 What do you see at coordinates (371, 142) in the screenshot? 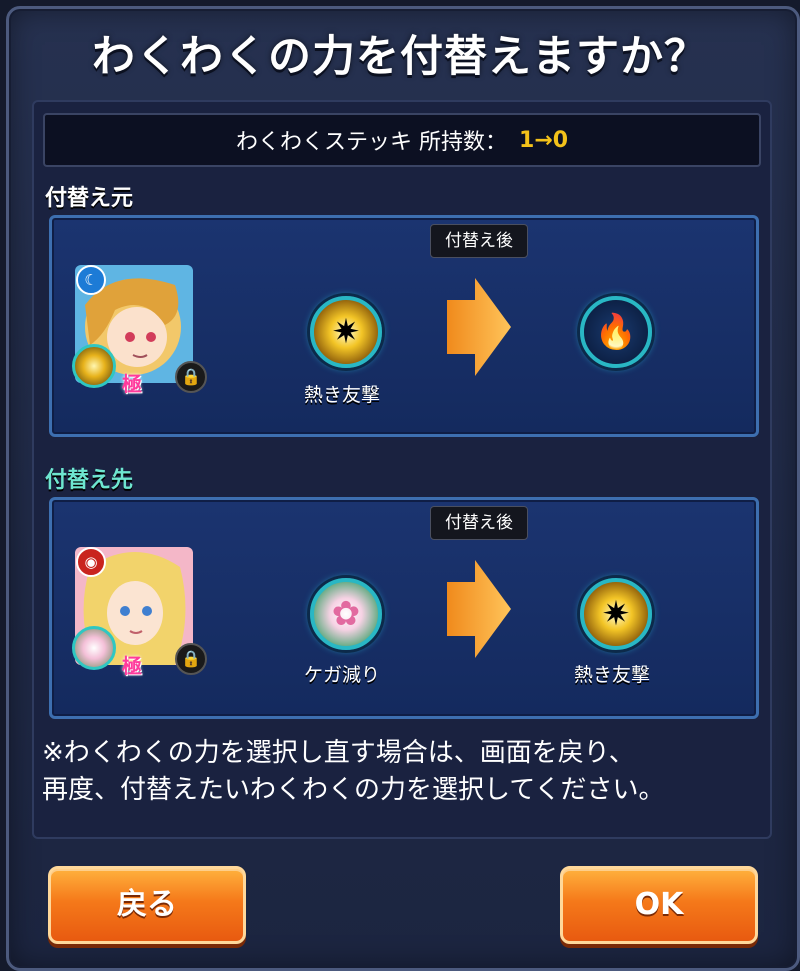
I see `stick-count-label: わくわくステッキ 所持数：` at bounding box center [371, 142].